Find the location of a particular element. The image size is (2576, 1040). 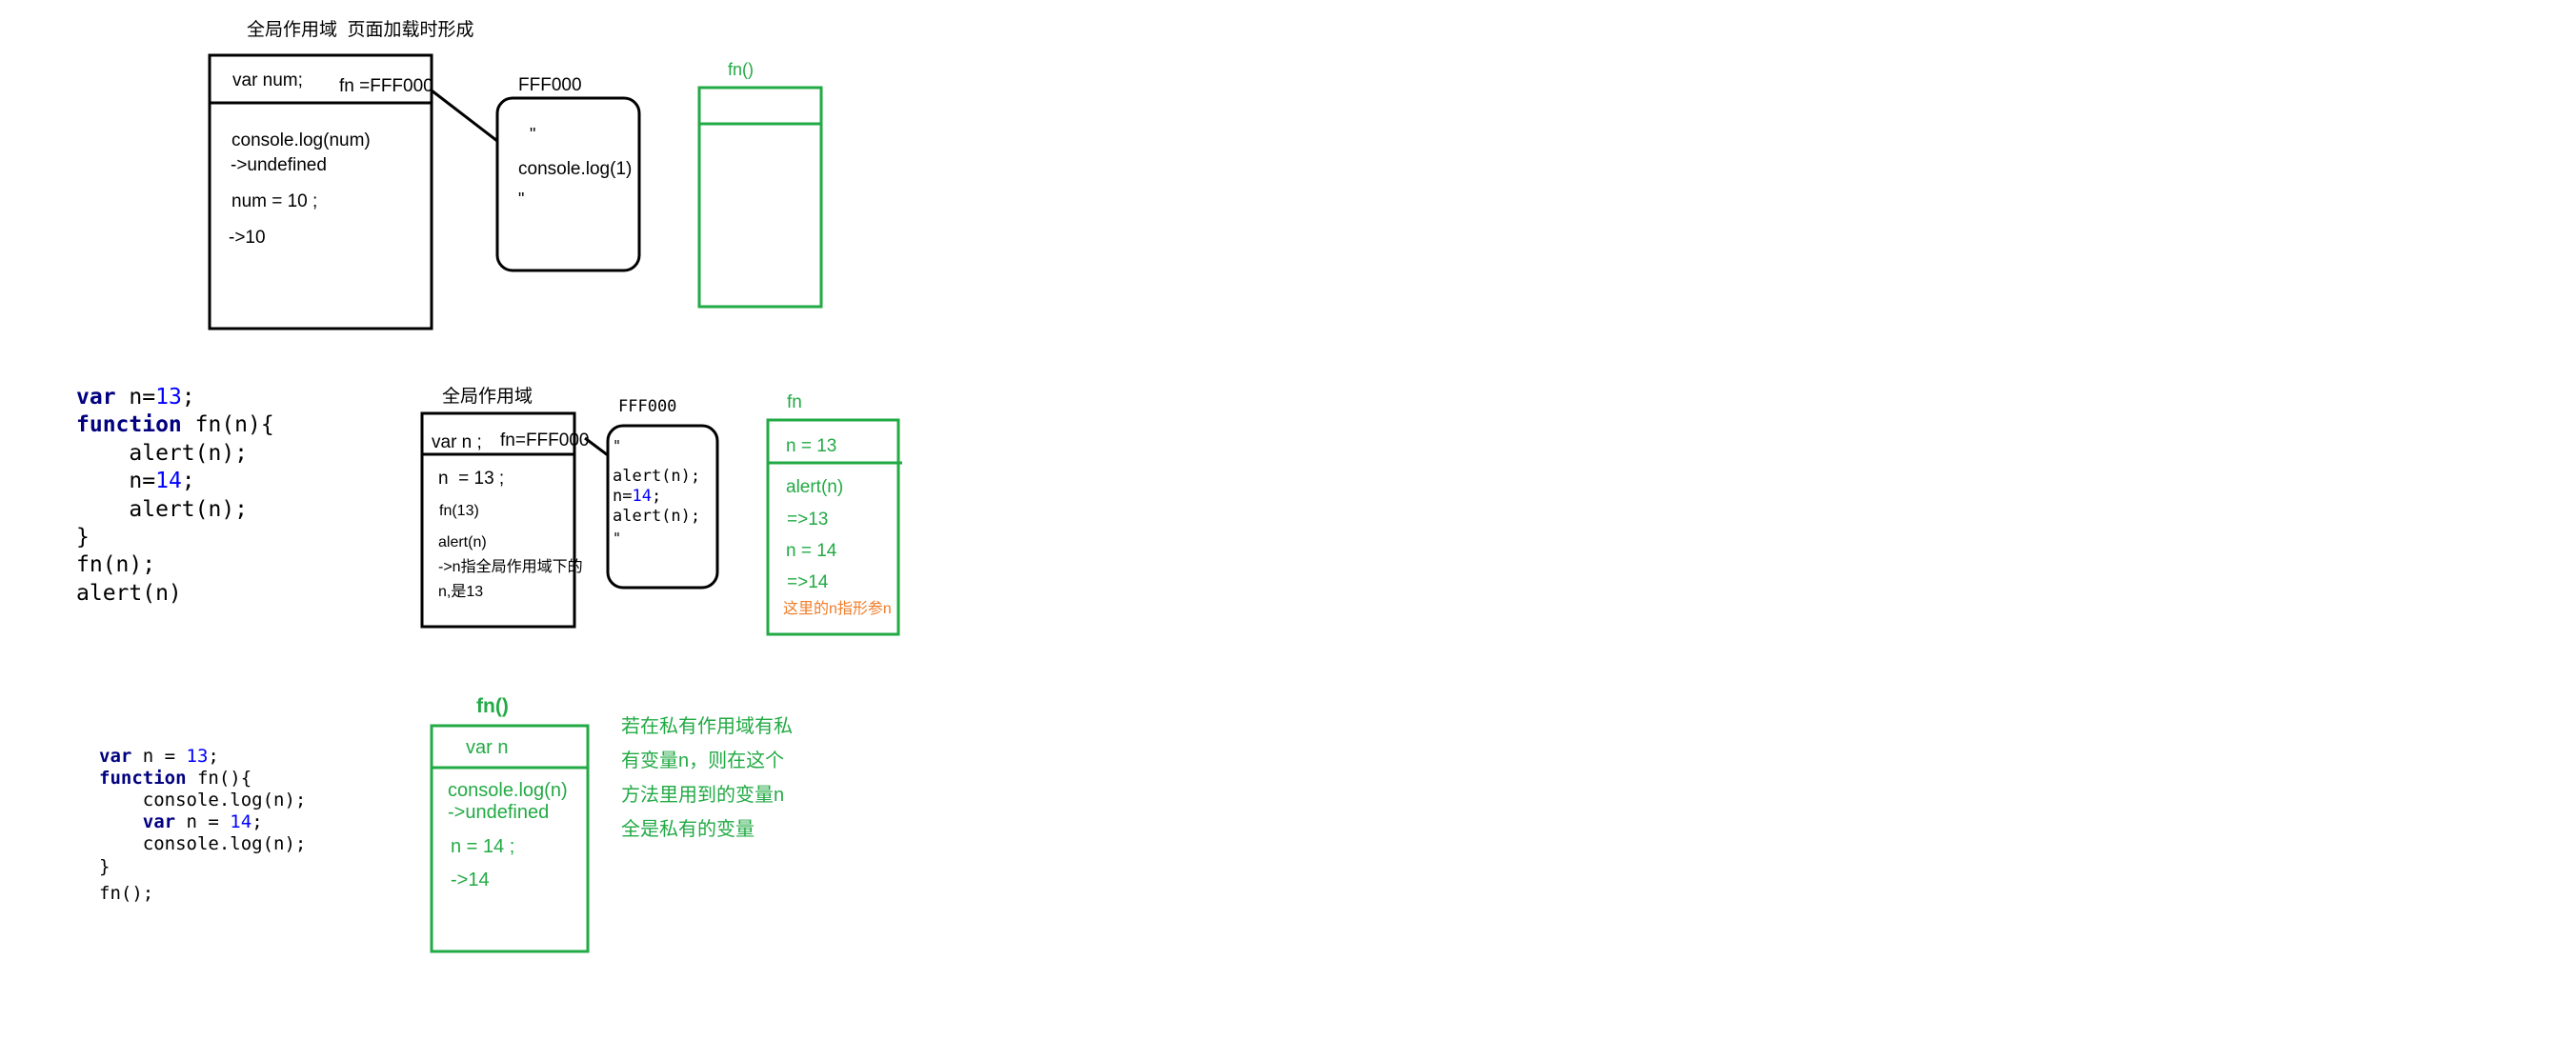

d2-heap-line-3: alert(n); is located at coordinates (657, 516).